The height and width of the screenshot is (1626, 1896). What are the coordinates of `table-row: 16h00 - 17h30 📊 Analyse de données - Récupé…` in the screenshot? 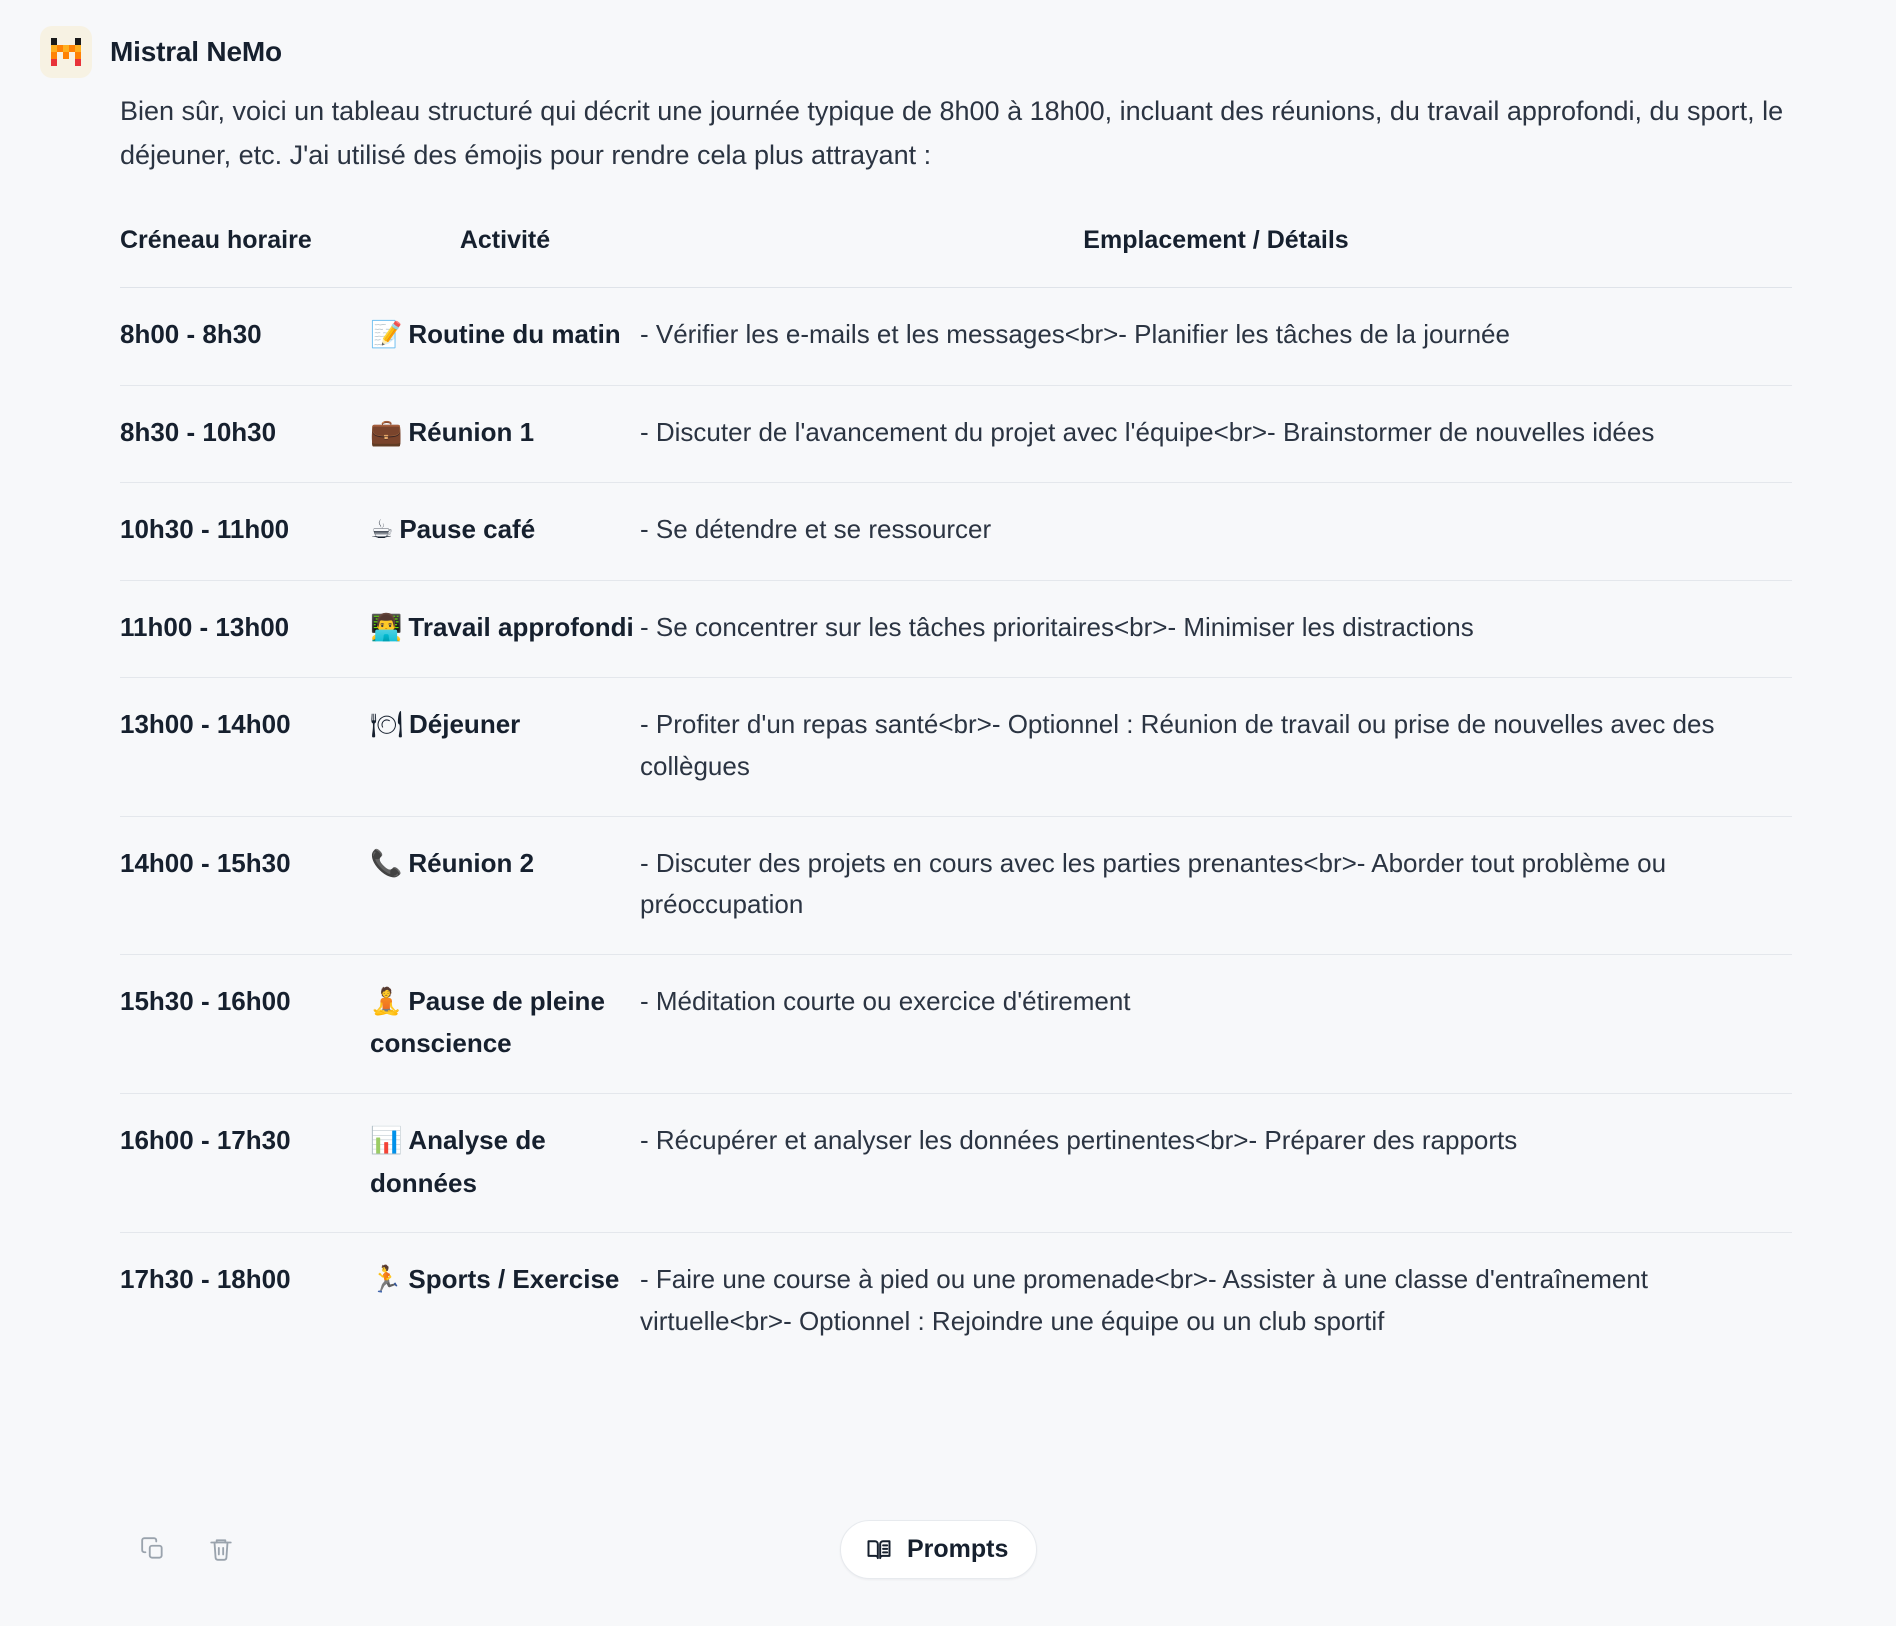 It's located at (956, 1162).